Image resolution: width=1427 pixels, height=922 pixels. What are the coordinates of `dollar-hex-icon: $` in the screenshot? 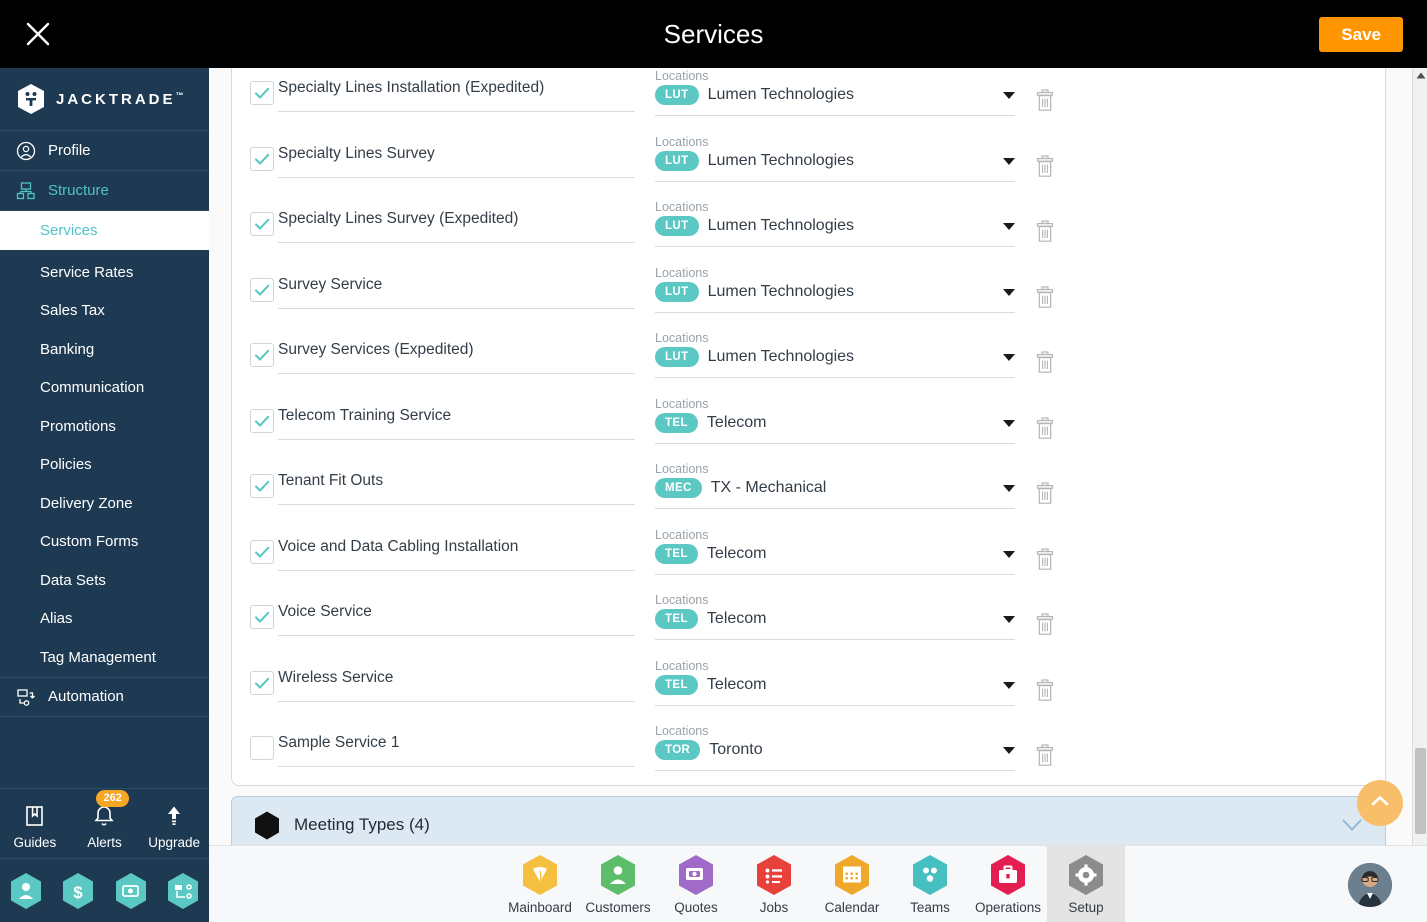 It's located at (78, 891).